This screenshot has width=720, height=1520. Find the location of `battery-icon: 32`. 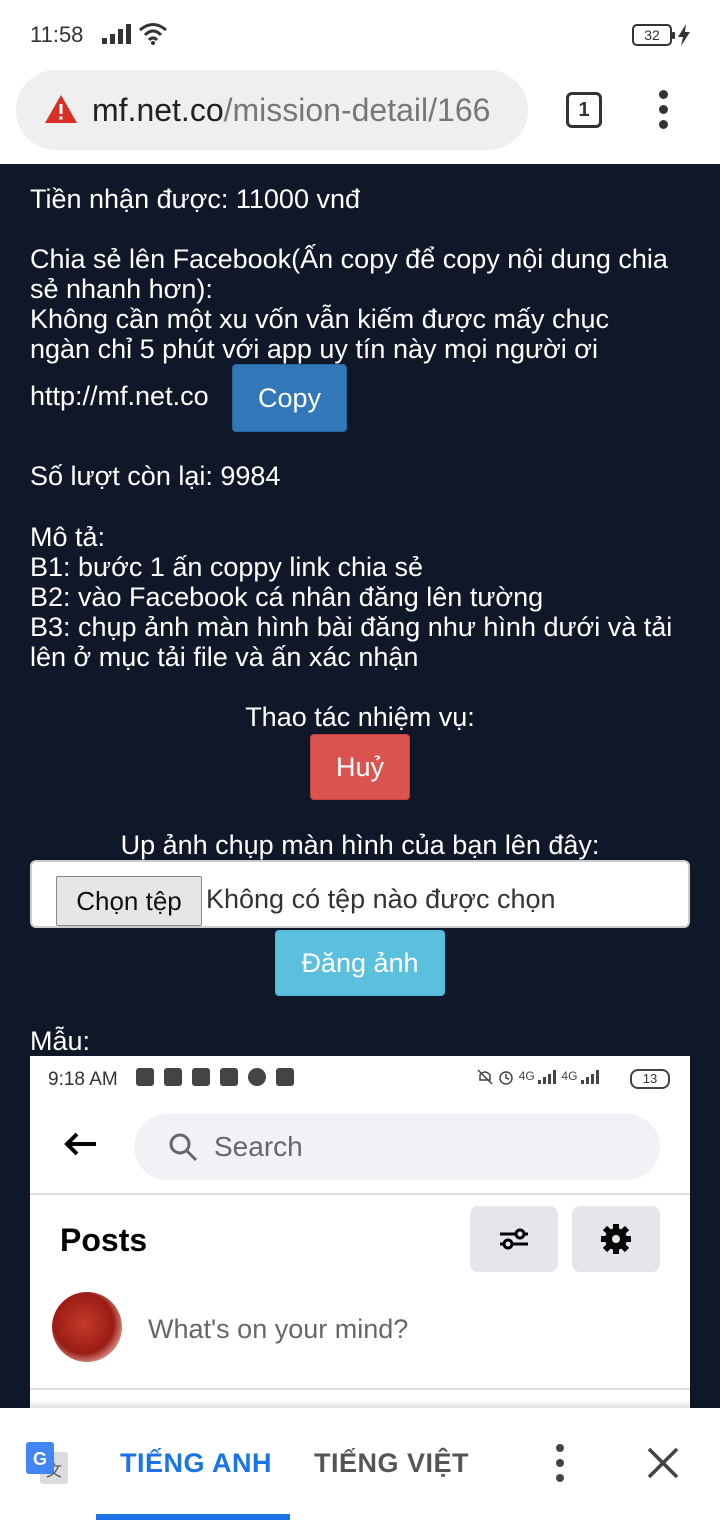

battery-icon: 32 is located at coordinates (653, 35).